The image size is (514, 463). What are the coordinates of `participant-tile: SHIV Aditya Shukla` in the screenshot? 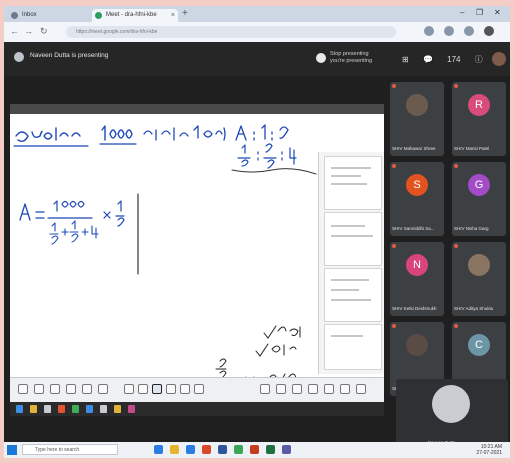 It's located at (479, 279).